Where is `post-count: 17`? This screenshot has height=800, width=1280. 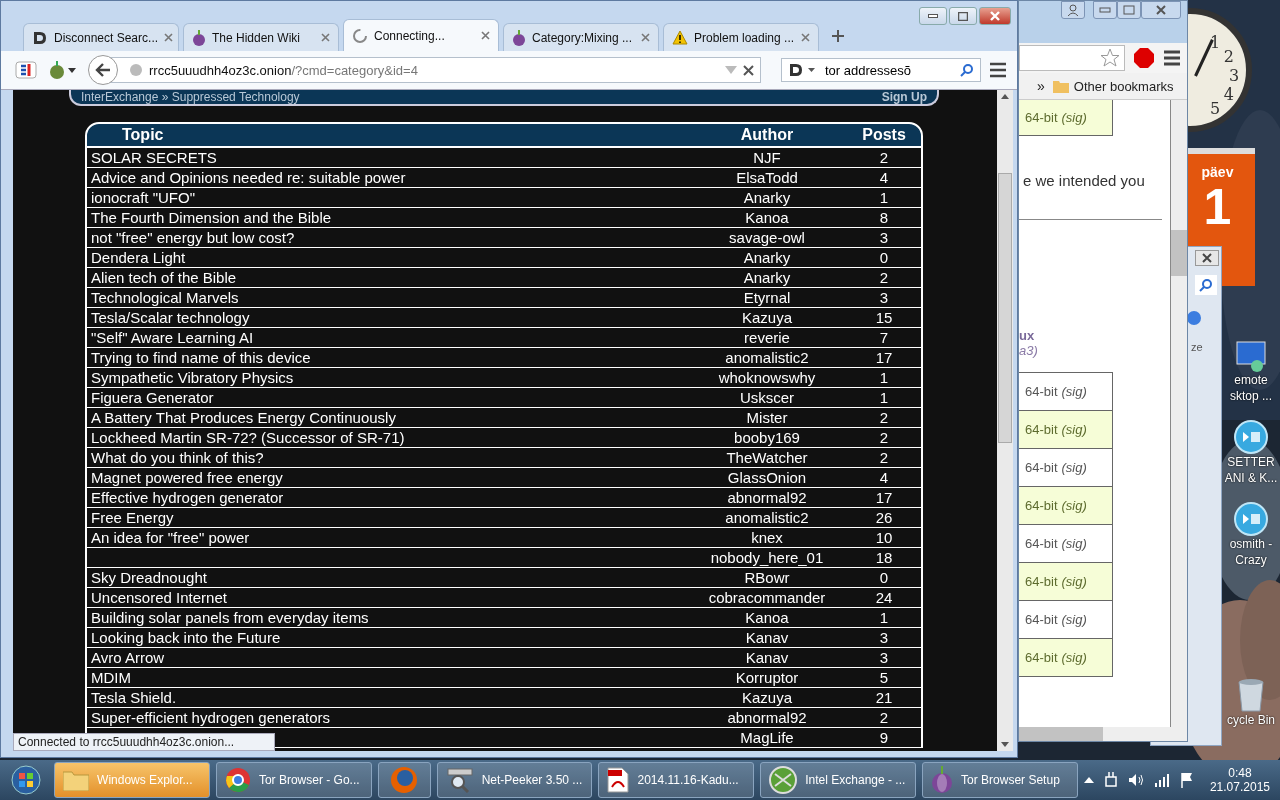
post-count: 17 is located at coordinates (884, 357).